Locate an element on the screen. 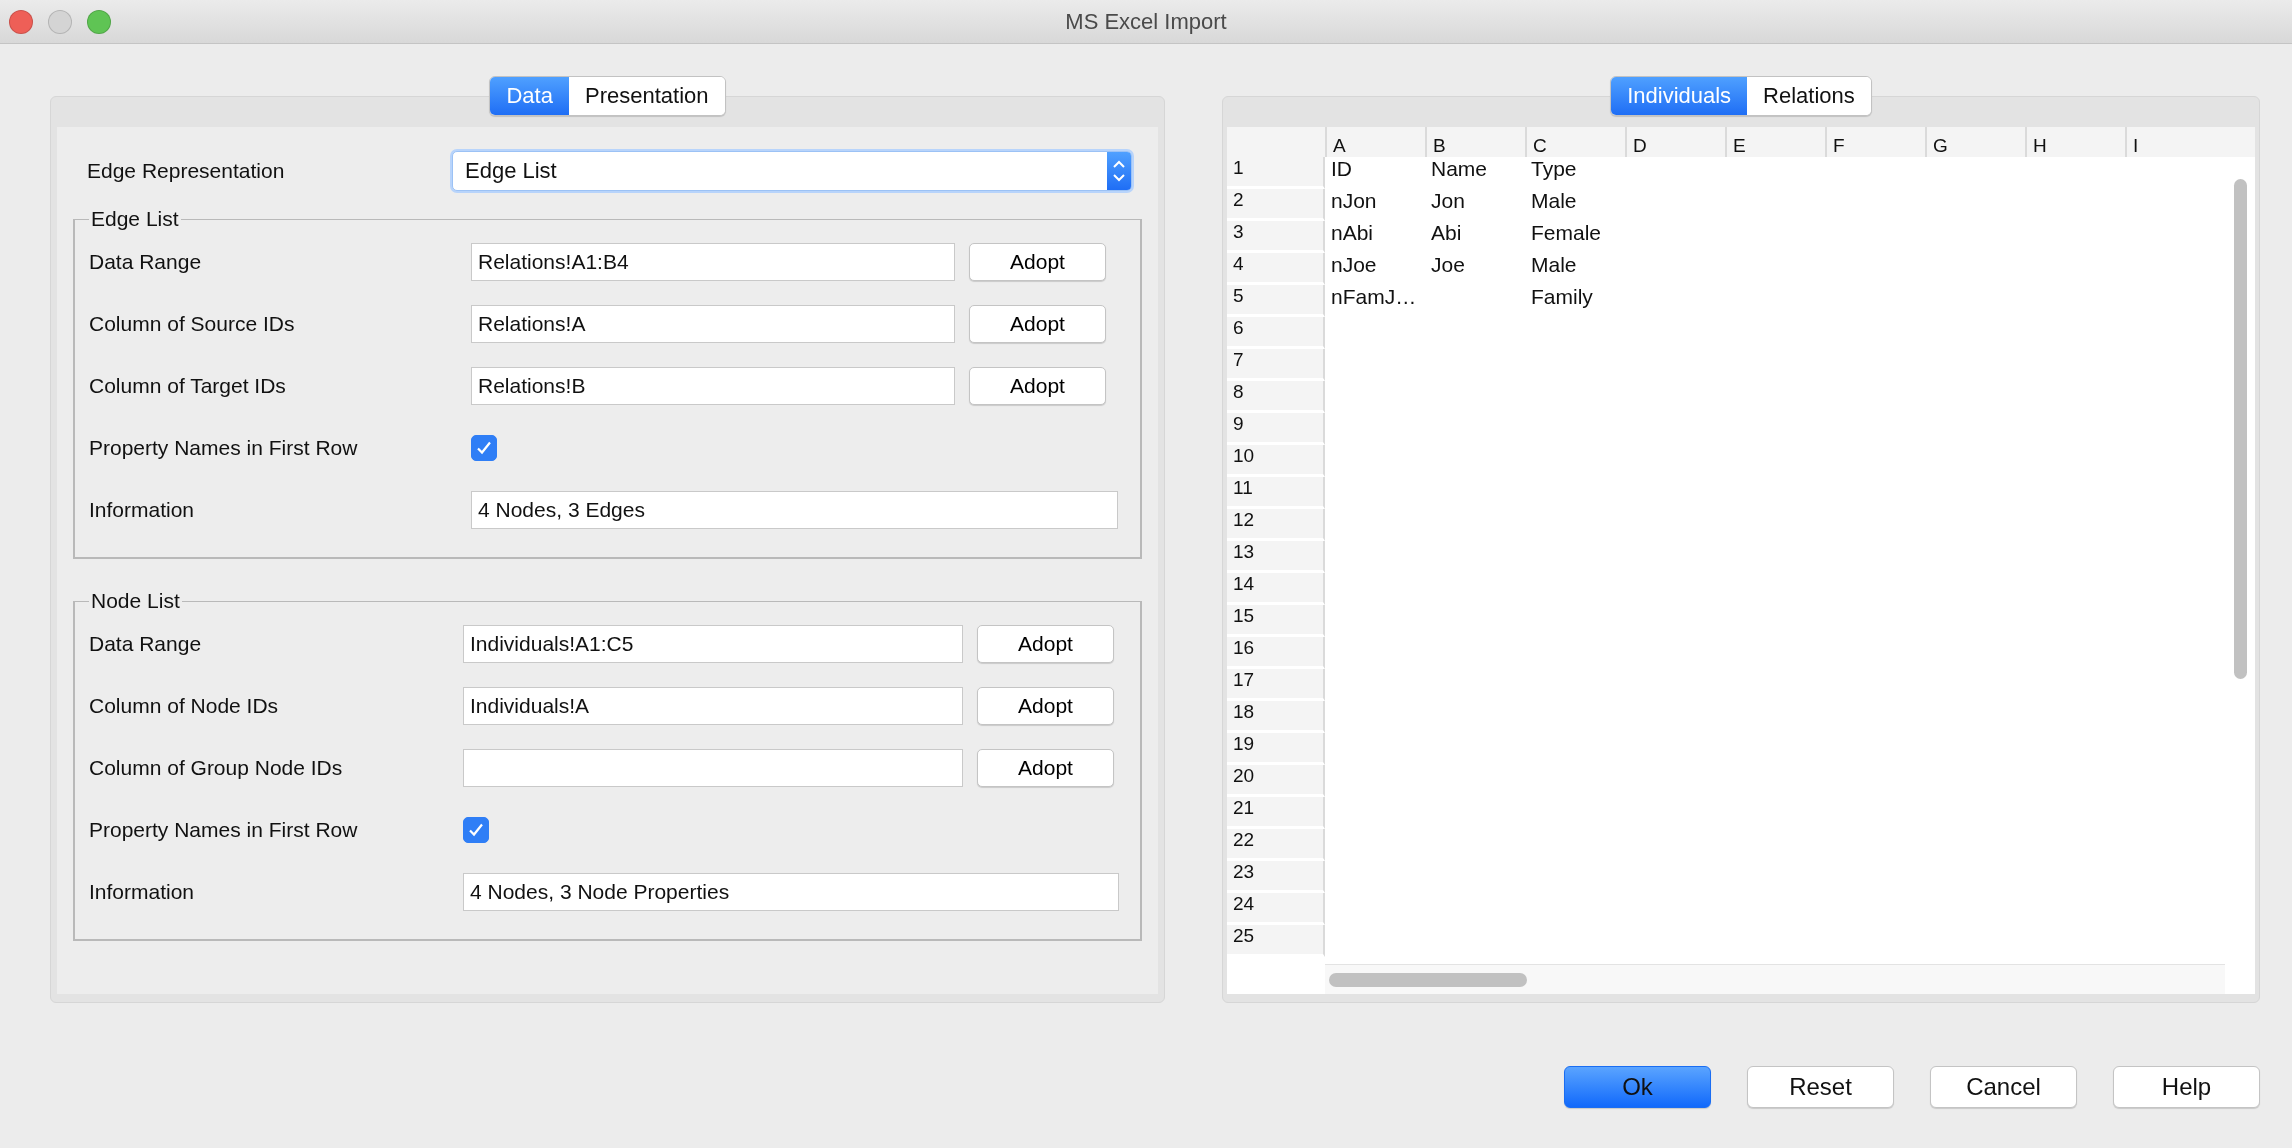 This screenshot has height=1148, width=2292. row-number: 1 is located at coordinates (1276, 172).